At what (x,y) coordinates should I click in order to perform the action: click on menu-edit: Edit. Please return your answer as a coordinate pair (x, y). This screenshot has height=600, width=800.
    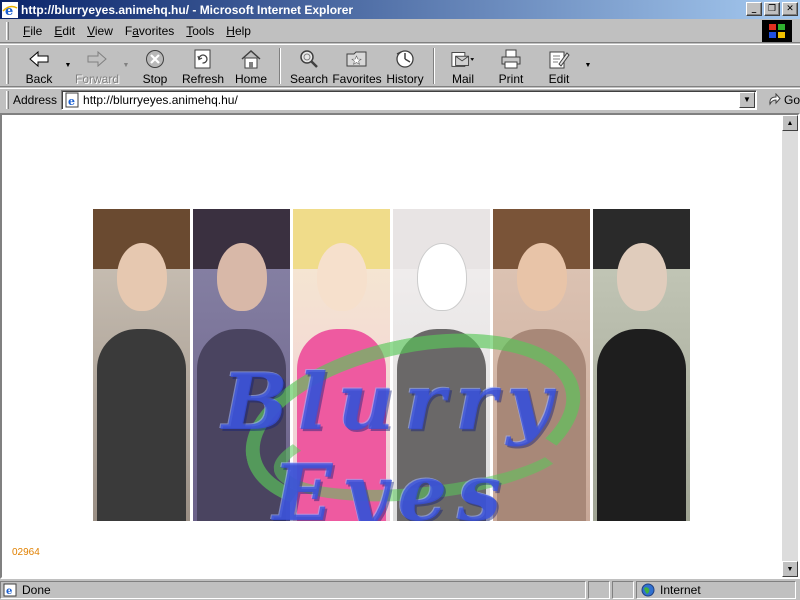
    Looking at the image, I should click on (64, 31).